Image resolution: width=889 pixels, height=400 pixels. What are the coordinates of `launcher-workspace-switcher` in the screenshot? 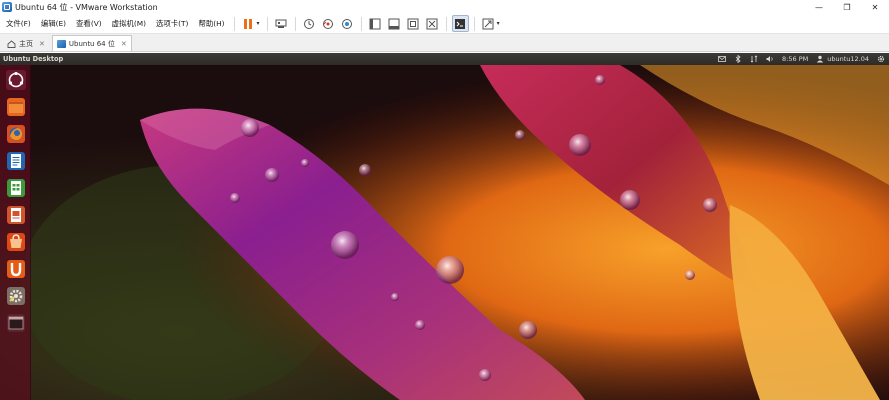 It's located at (15, 322).